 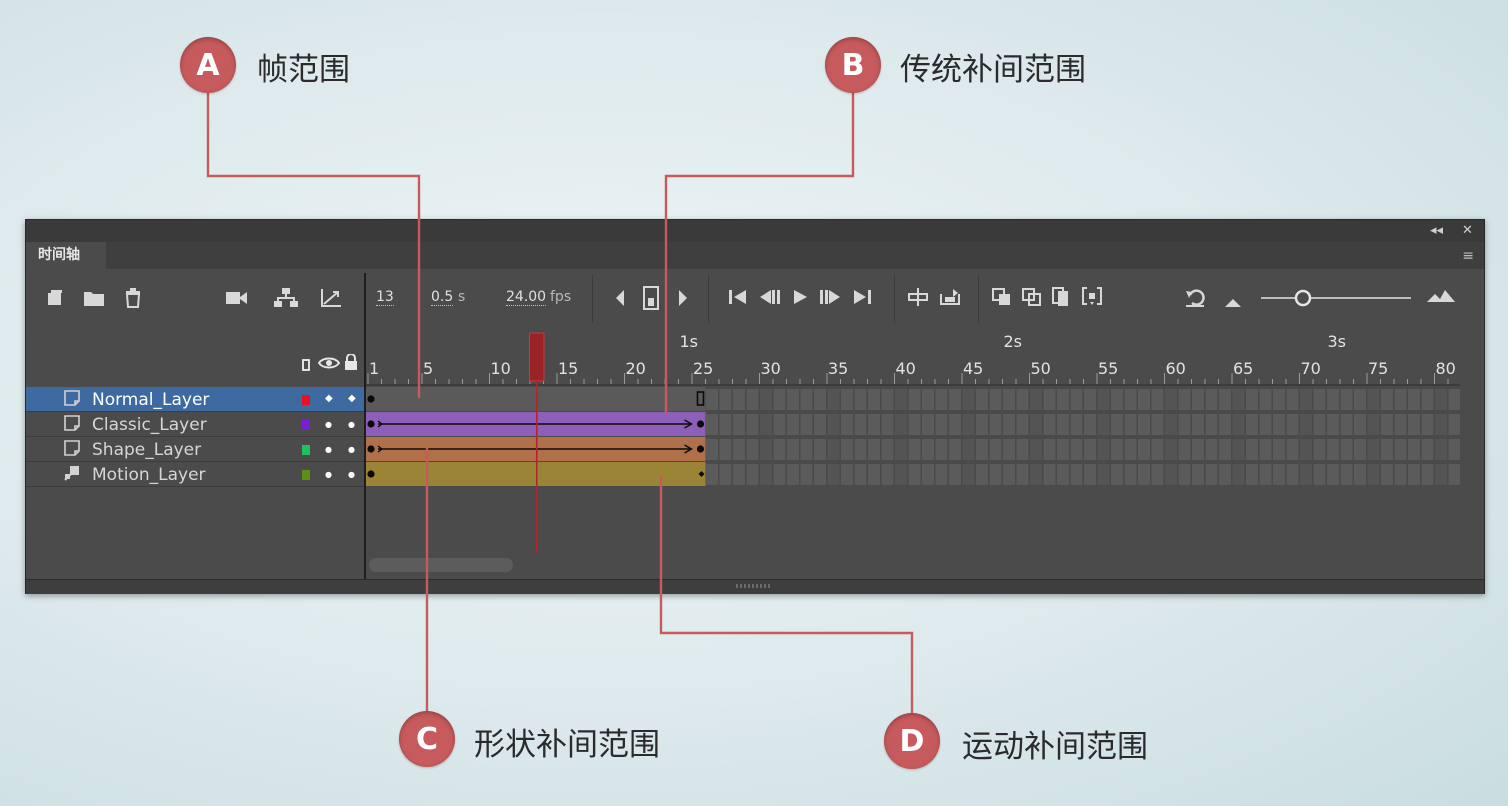 I want to click on new-layer-icon, so click(x=55, y=300).